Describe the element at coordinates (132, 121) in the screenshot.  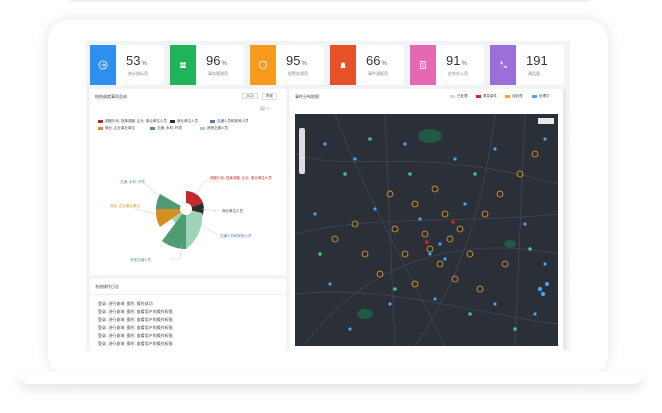
I see `legend-item: 调度行动, 指挥调度, 企业, 事业单位人员` at that location.